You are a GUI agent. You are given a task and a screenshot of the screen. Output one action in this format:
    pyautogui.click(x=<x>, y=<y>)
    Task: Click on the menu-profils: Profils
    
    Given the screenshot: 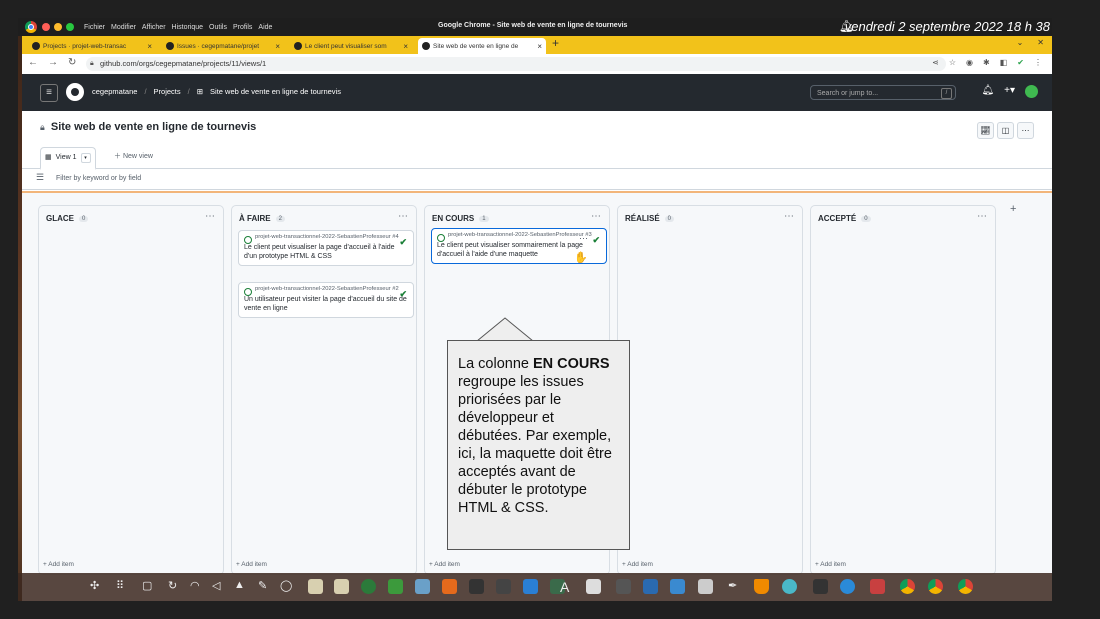 What is the action you would take?
    pyautogui.click(x=242, y=27)
    